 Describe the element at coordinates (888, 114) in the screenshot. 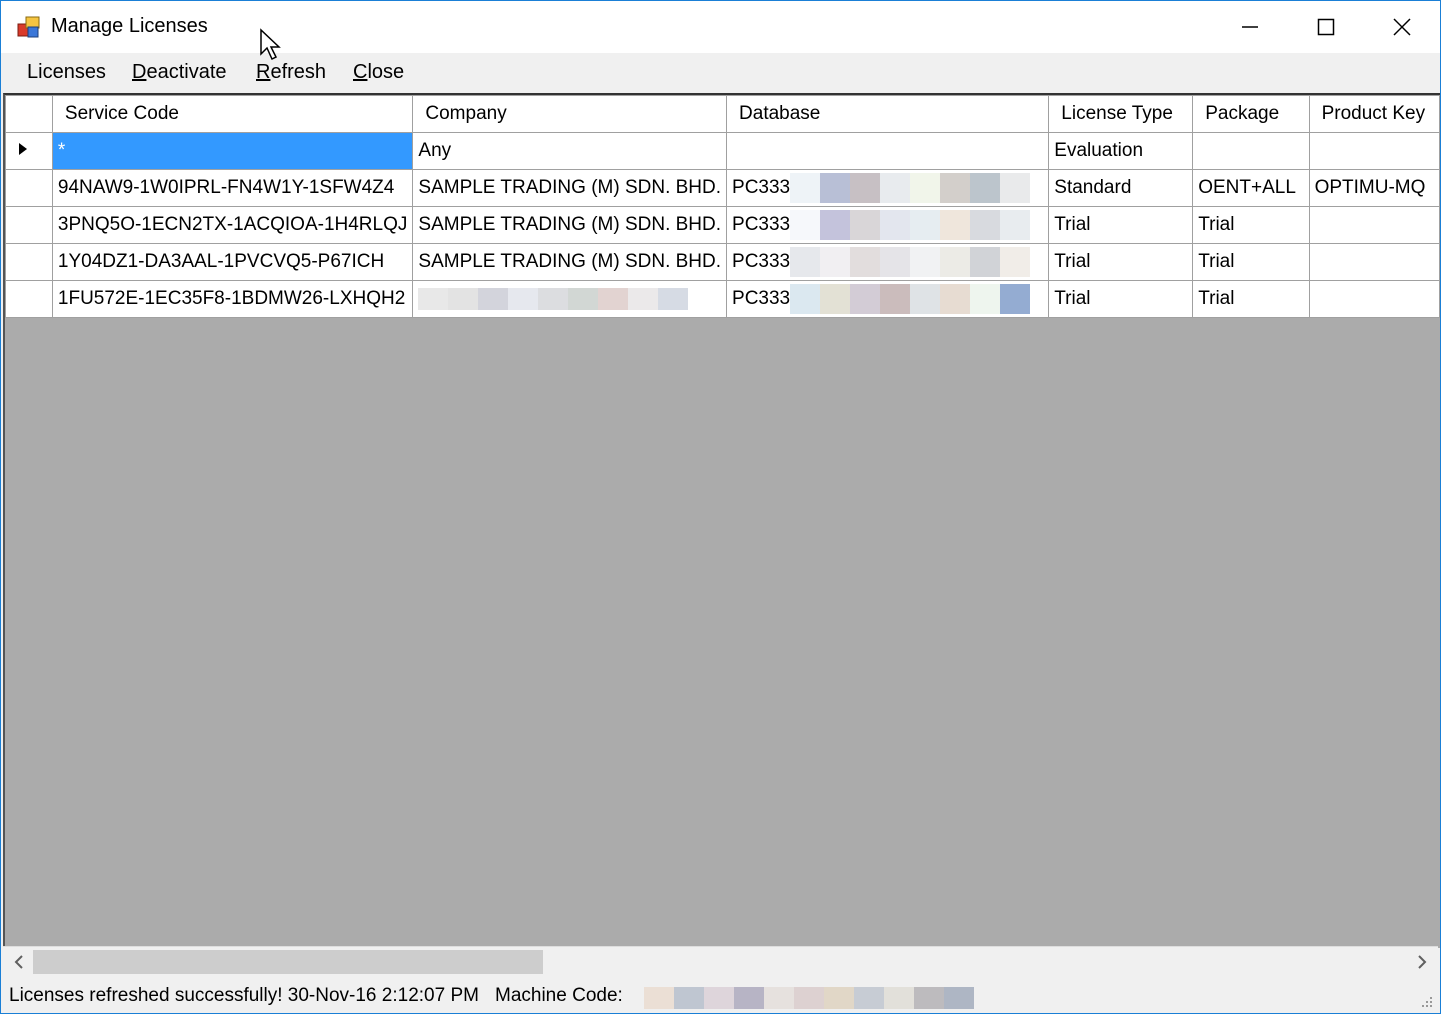

I see `column-header-database: Database` at that location.